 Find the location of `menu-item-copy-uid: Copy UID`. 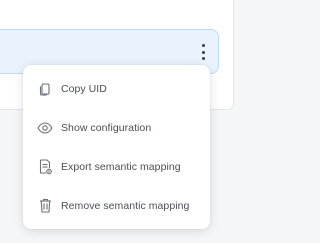

menu-item-copy-uid: Copy UID is located at coordinates (116, 88).